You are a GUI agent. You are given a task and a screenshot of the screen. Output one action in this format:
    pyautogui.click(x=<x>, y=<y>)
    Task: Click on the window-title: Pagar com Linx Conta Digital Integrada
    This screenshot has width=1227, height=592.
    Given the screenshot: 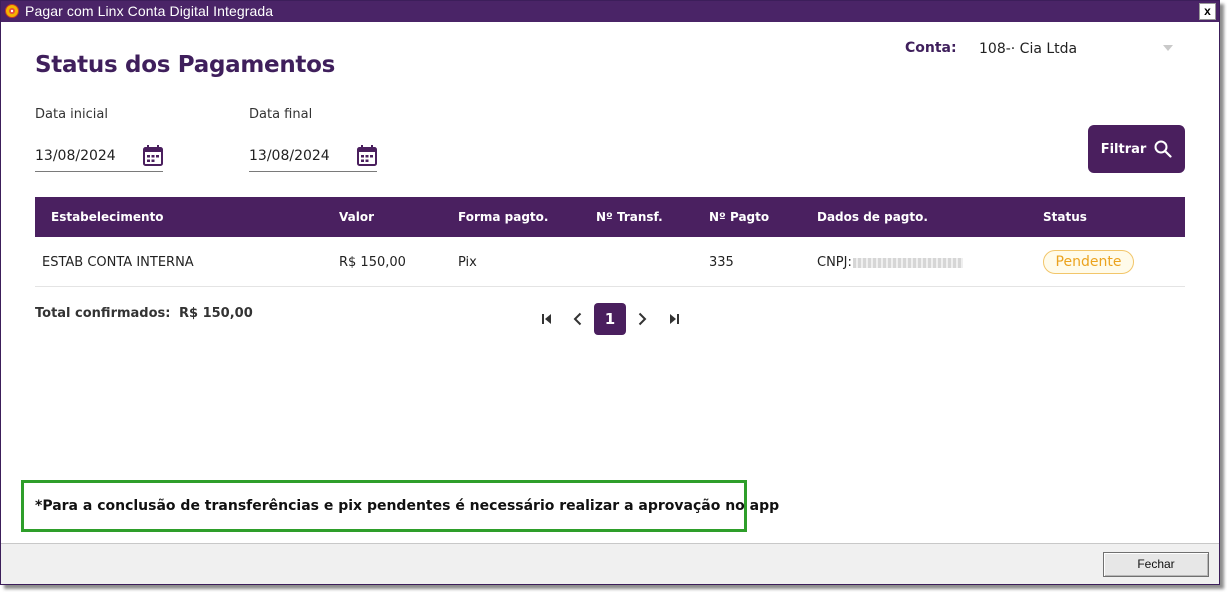 What is the action you would take?
    pyautogui.click(x=149, y=11)
    